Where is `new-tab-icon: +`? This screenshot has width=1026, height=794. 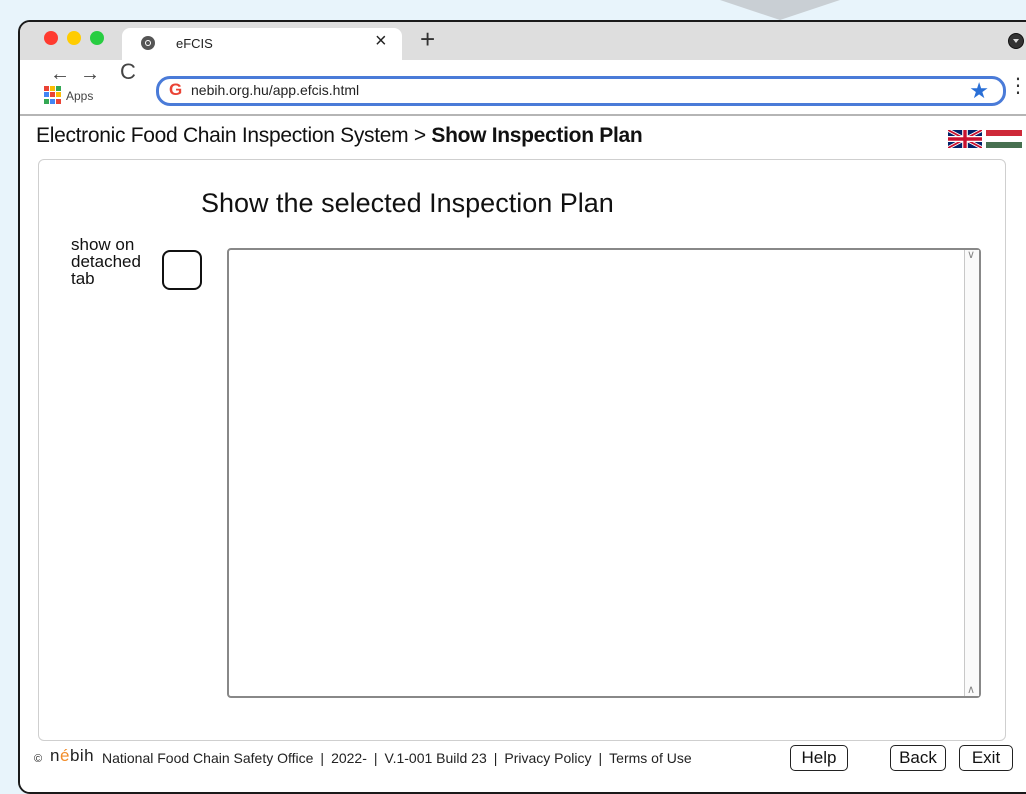 new-tab-icon: + is located at coordinates (427, 39).